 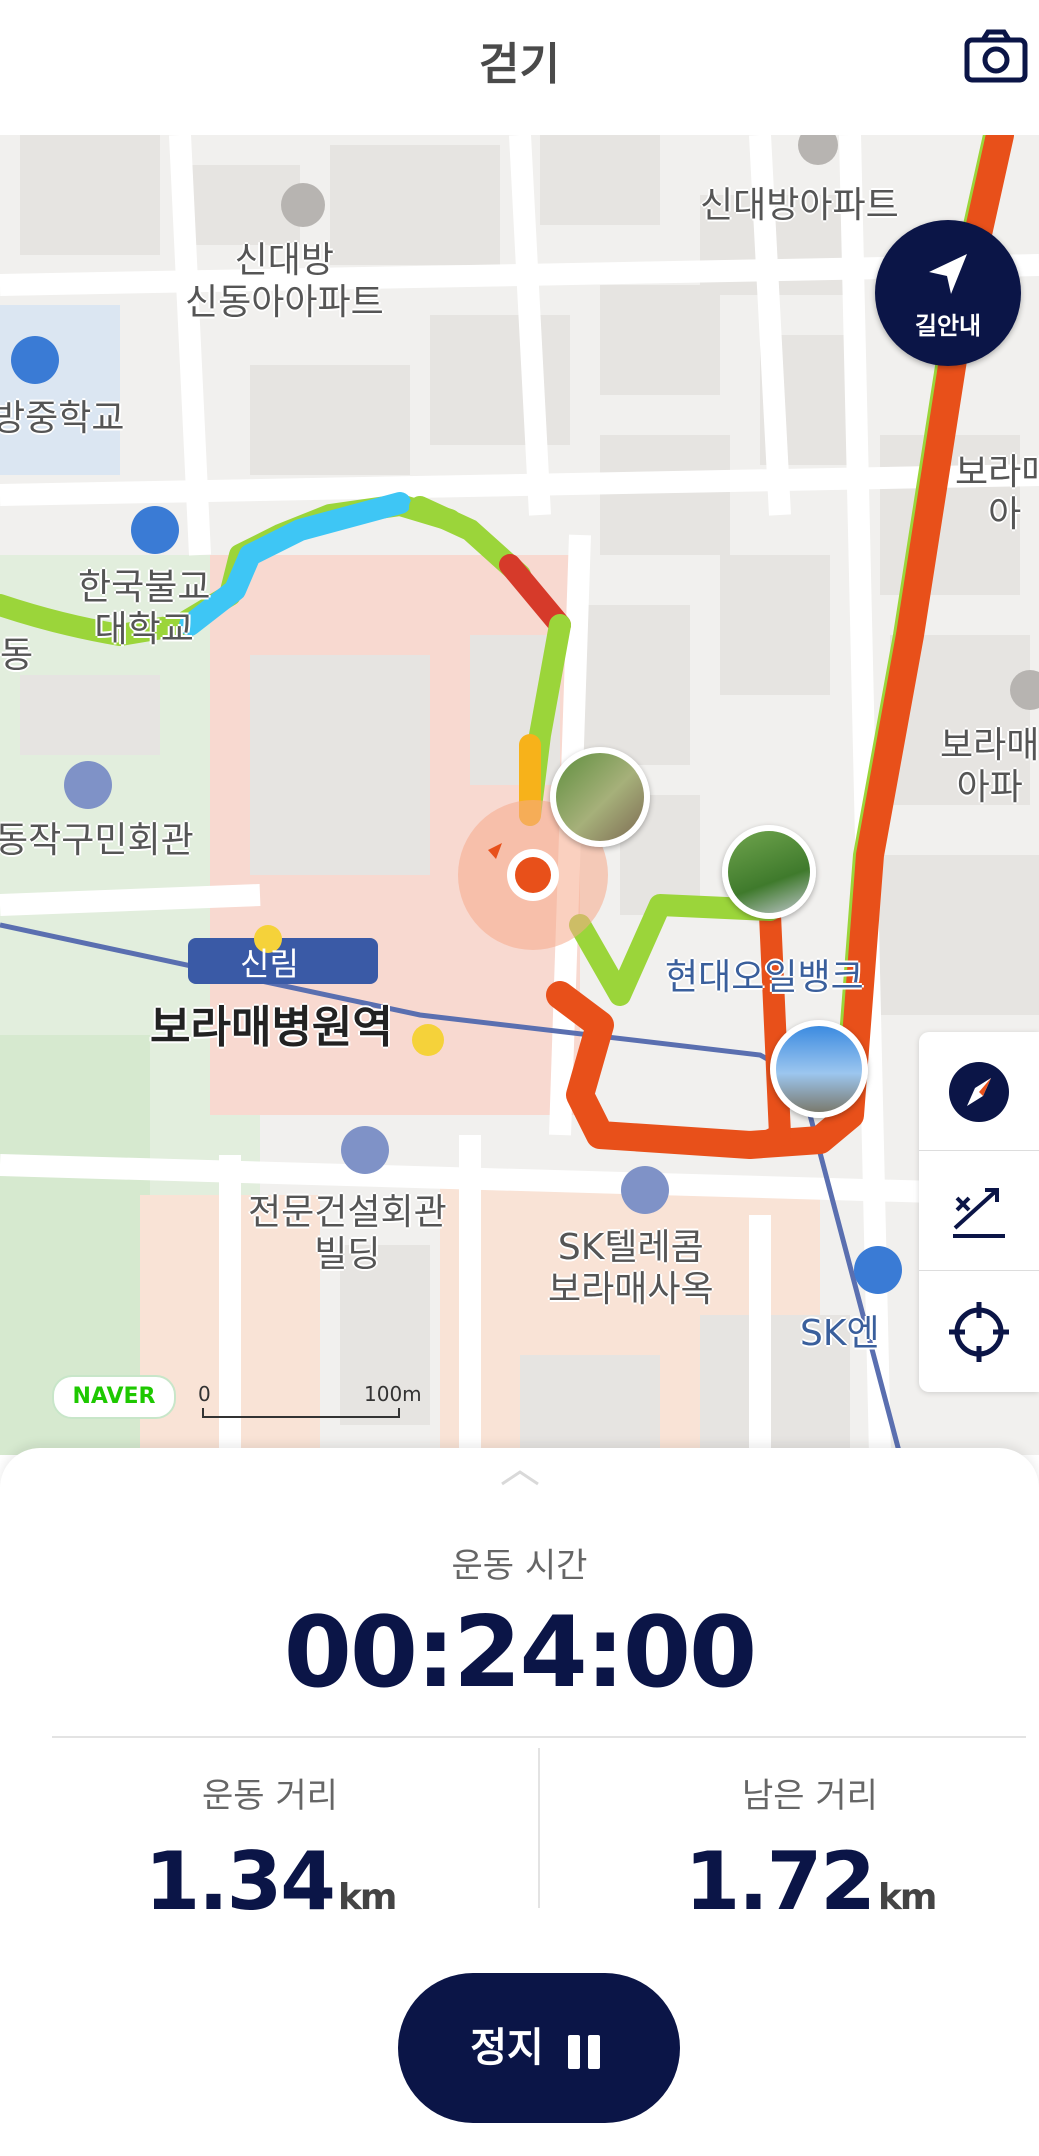 I want to click on route-button, so click(x=979, y=1211).